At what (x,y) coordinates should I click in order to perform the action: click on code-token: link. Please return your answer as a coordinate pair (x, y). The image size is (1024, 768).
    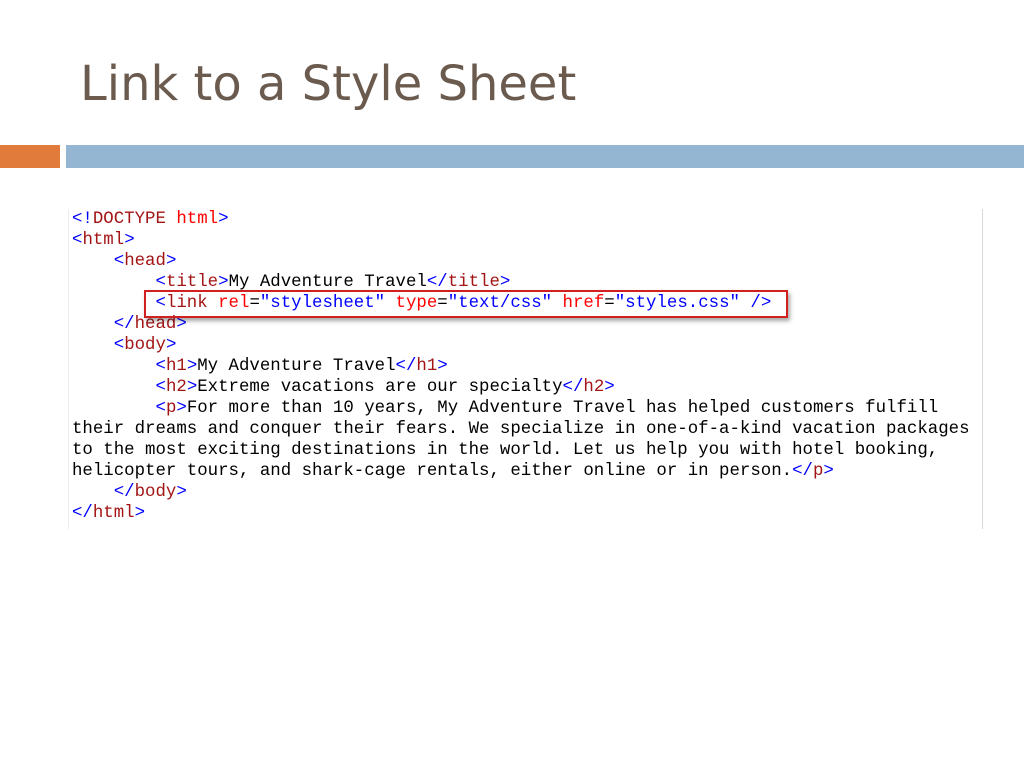
    Looking at the image, I should click on (186, 303).